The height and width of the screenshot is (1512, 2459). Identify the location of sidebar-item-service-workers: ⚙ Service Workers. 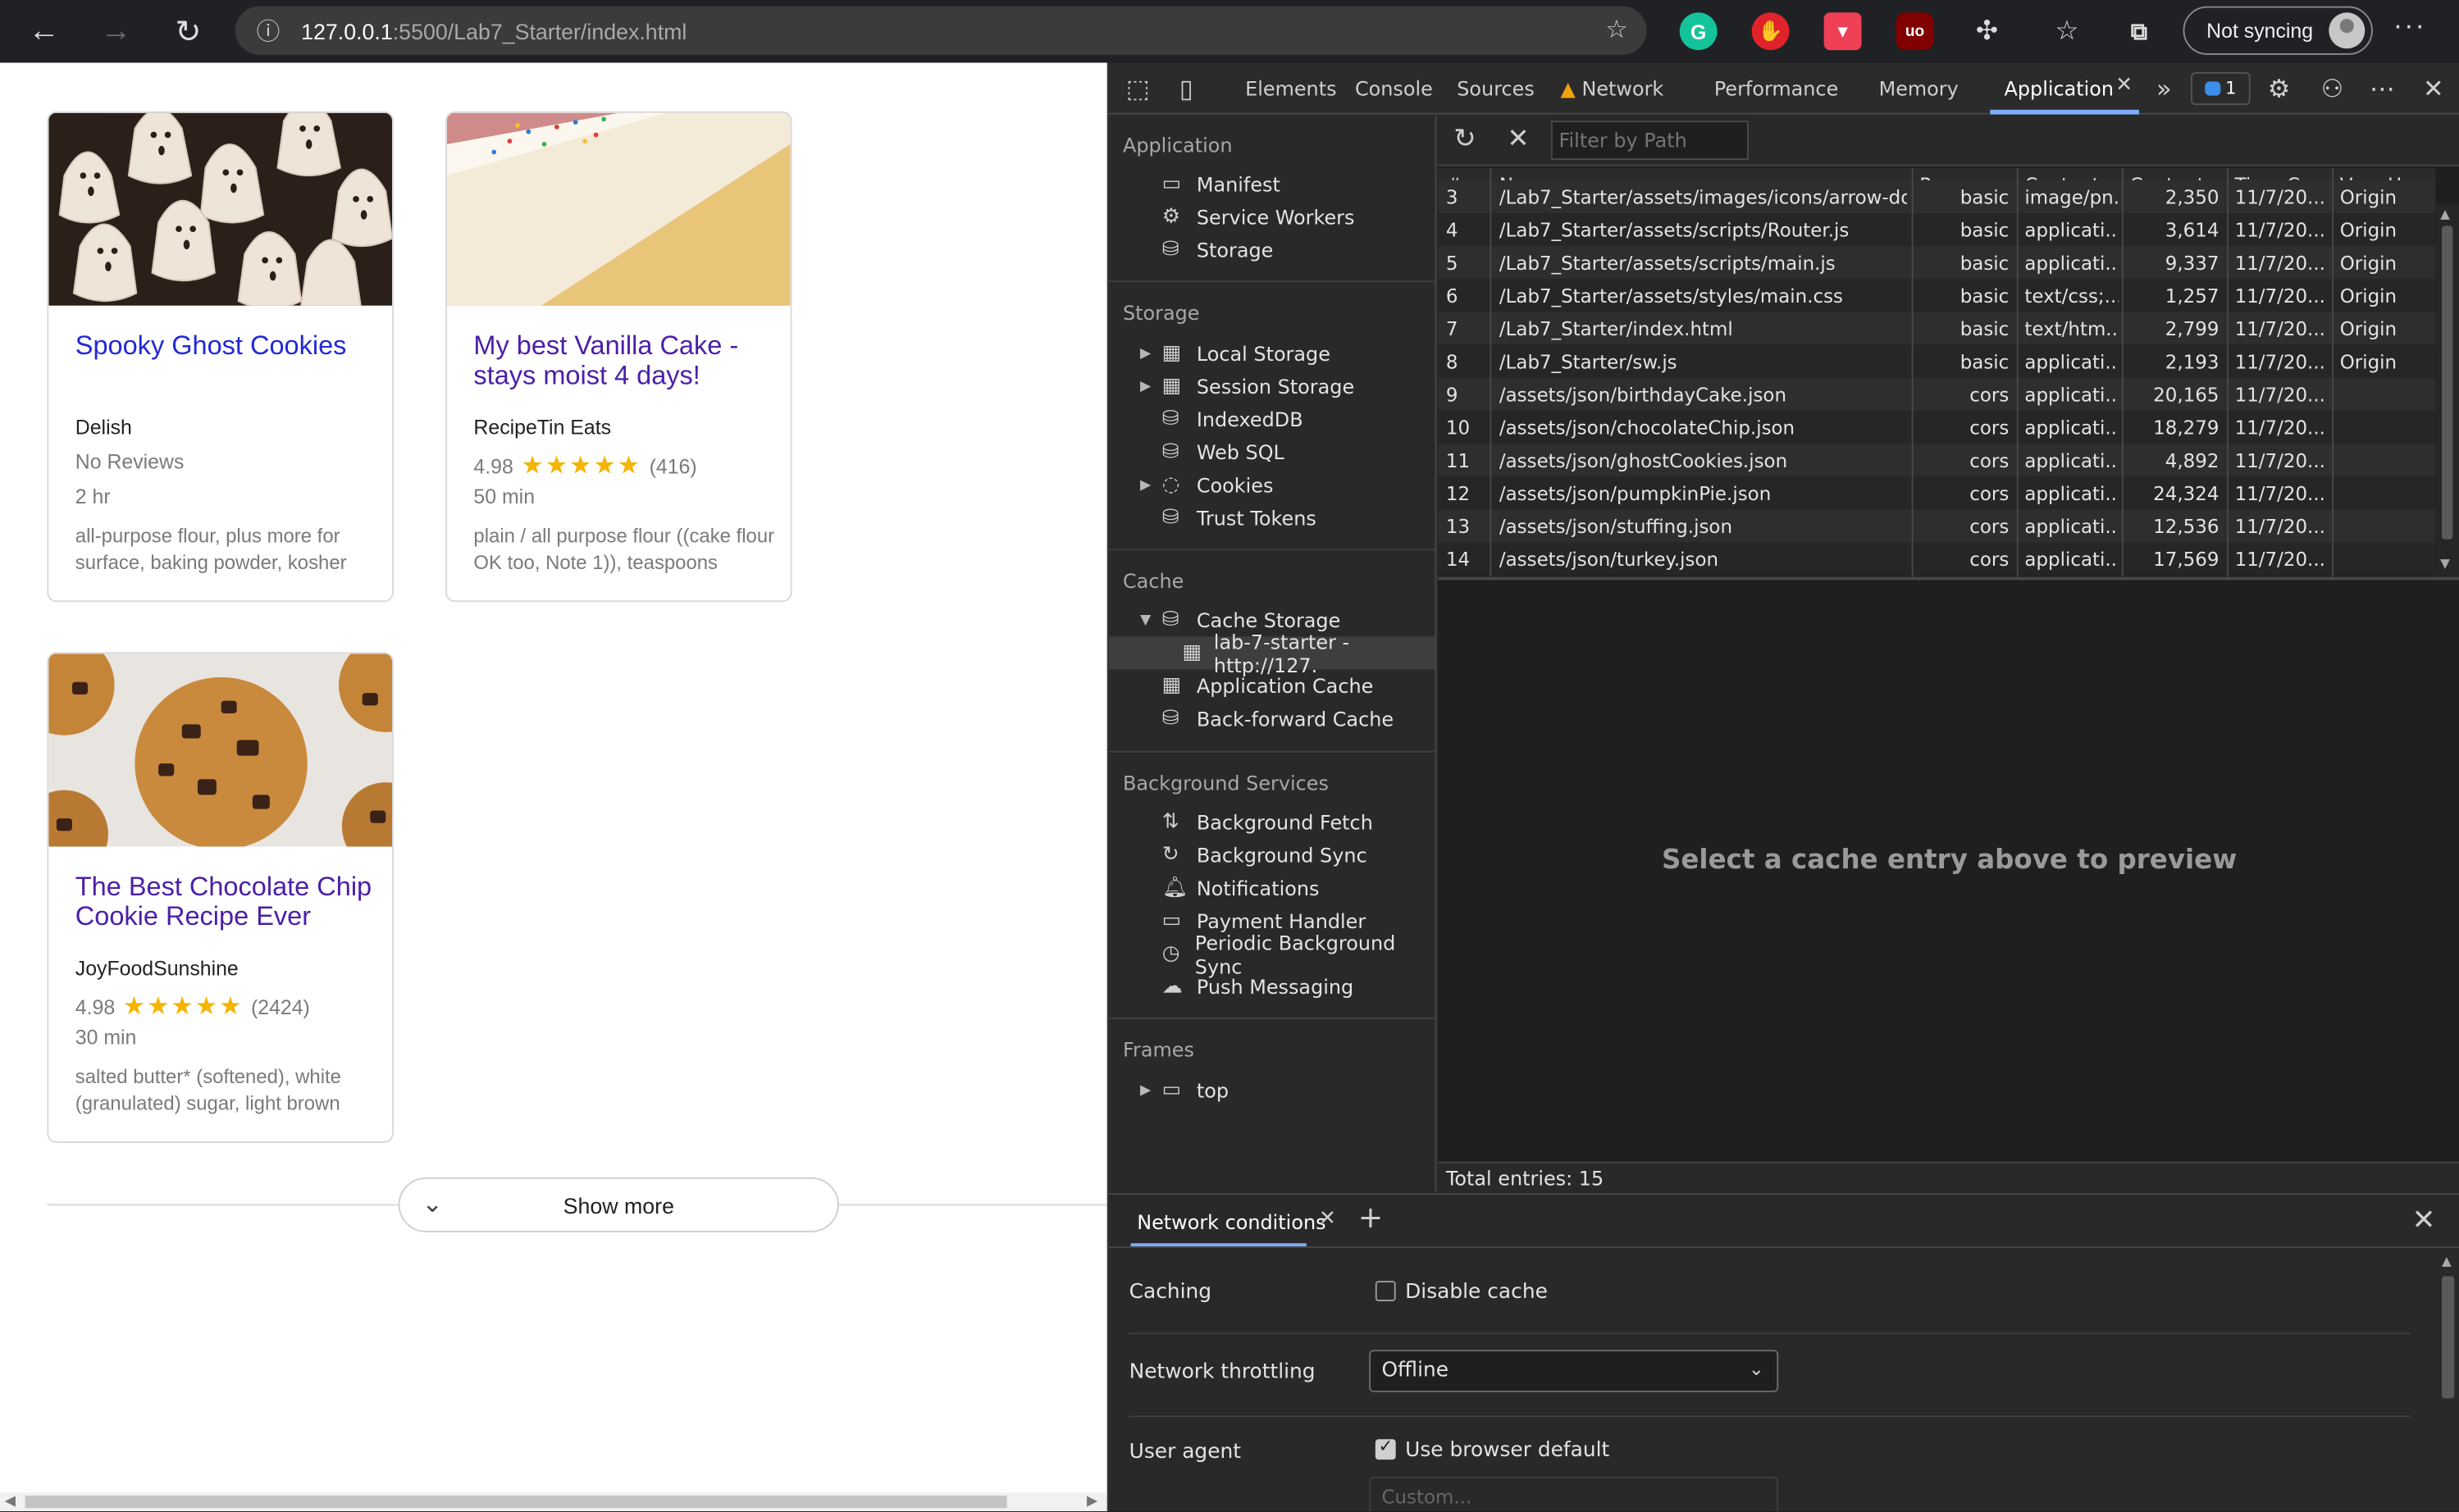
(1298, 217).